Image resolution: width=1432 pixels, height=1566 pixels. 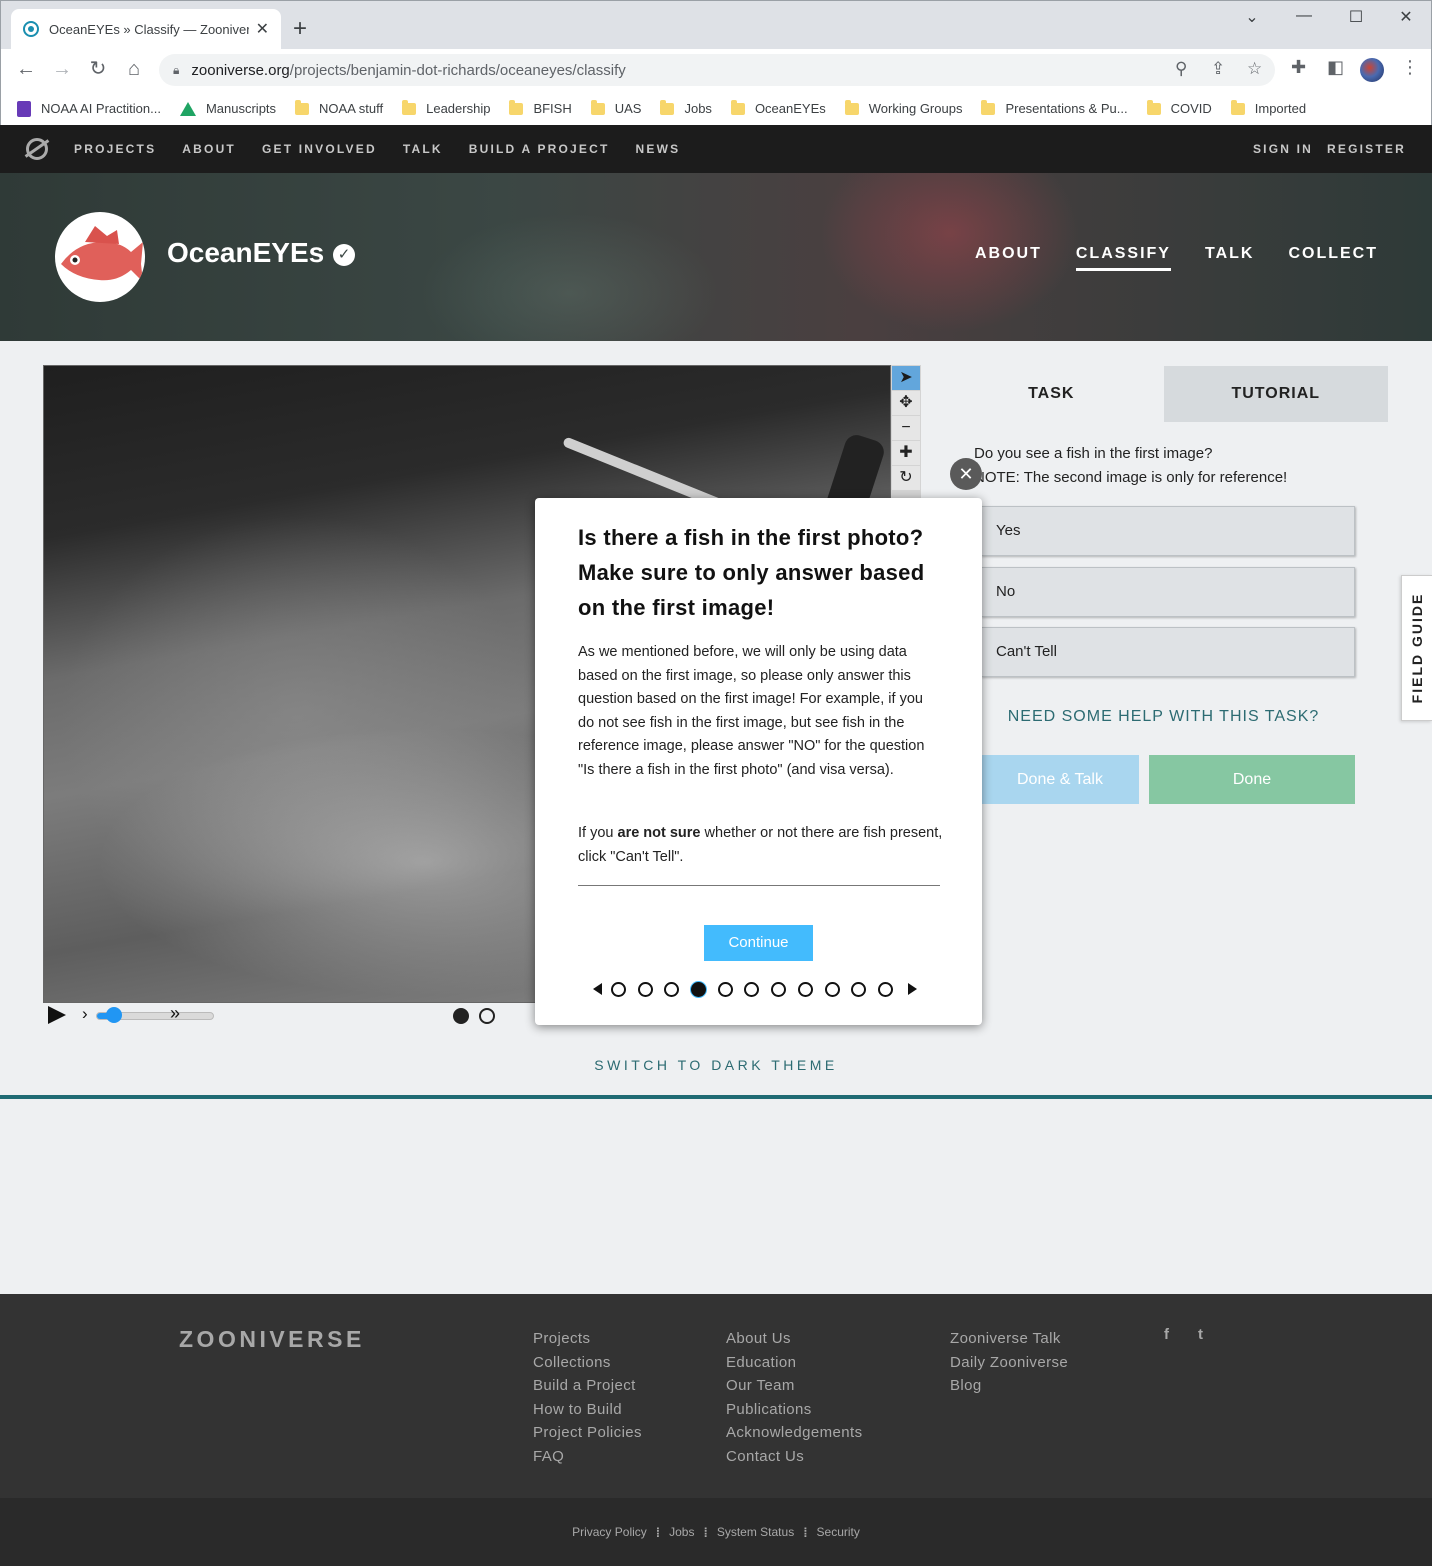 What do you see at coordinates (755, 1532) in the screenshot?
I see `system-status-link: System Status` at bounding box center [755, 1532].